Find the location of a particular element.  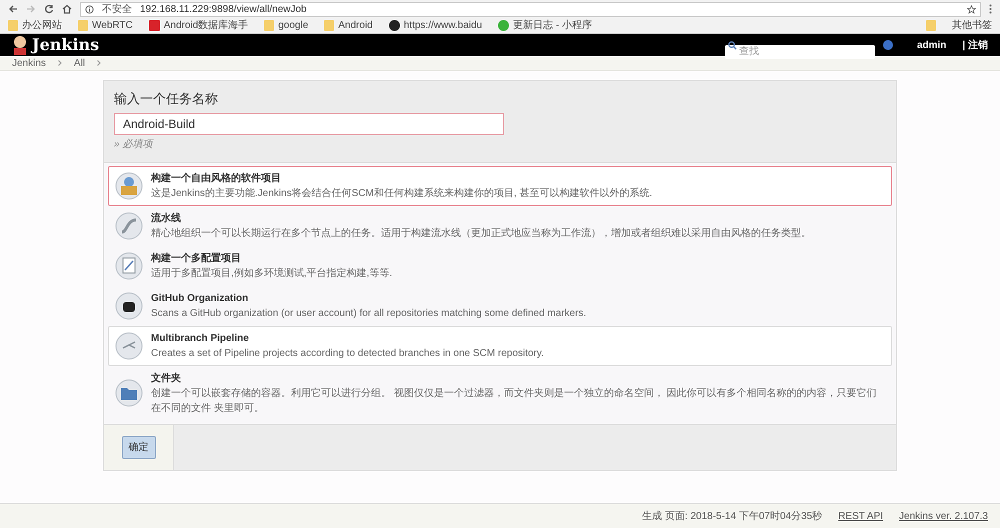

item-title: 构建一个多配置项目 is located at coordinates (196, 259).